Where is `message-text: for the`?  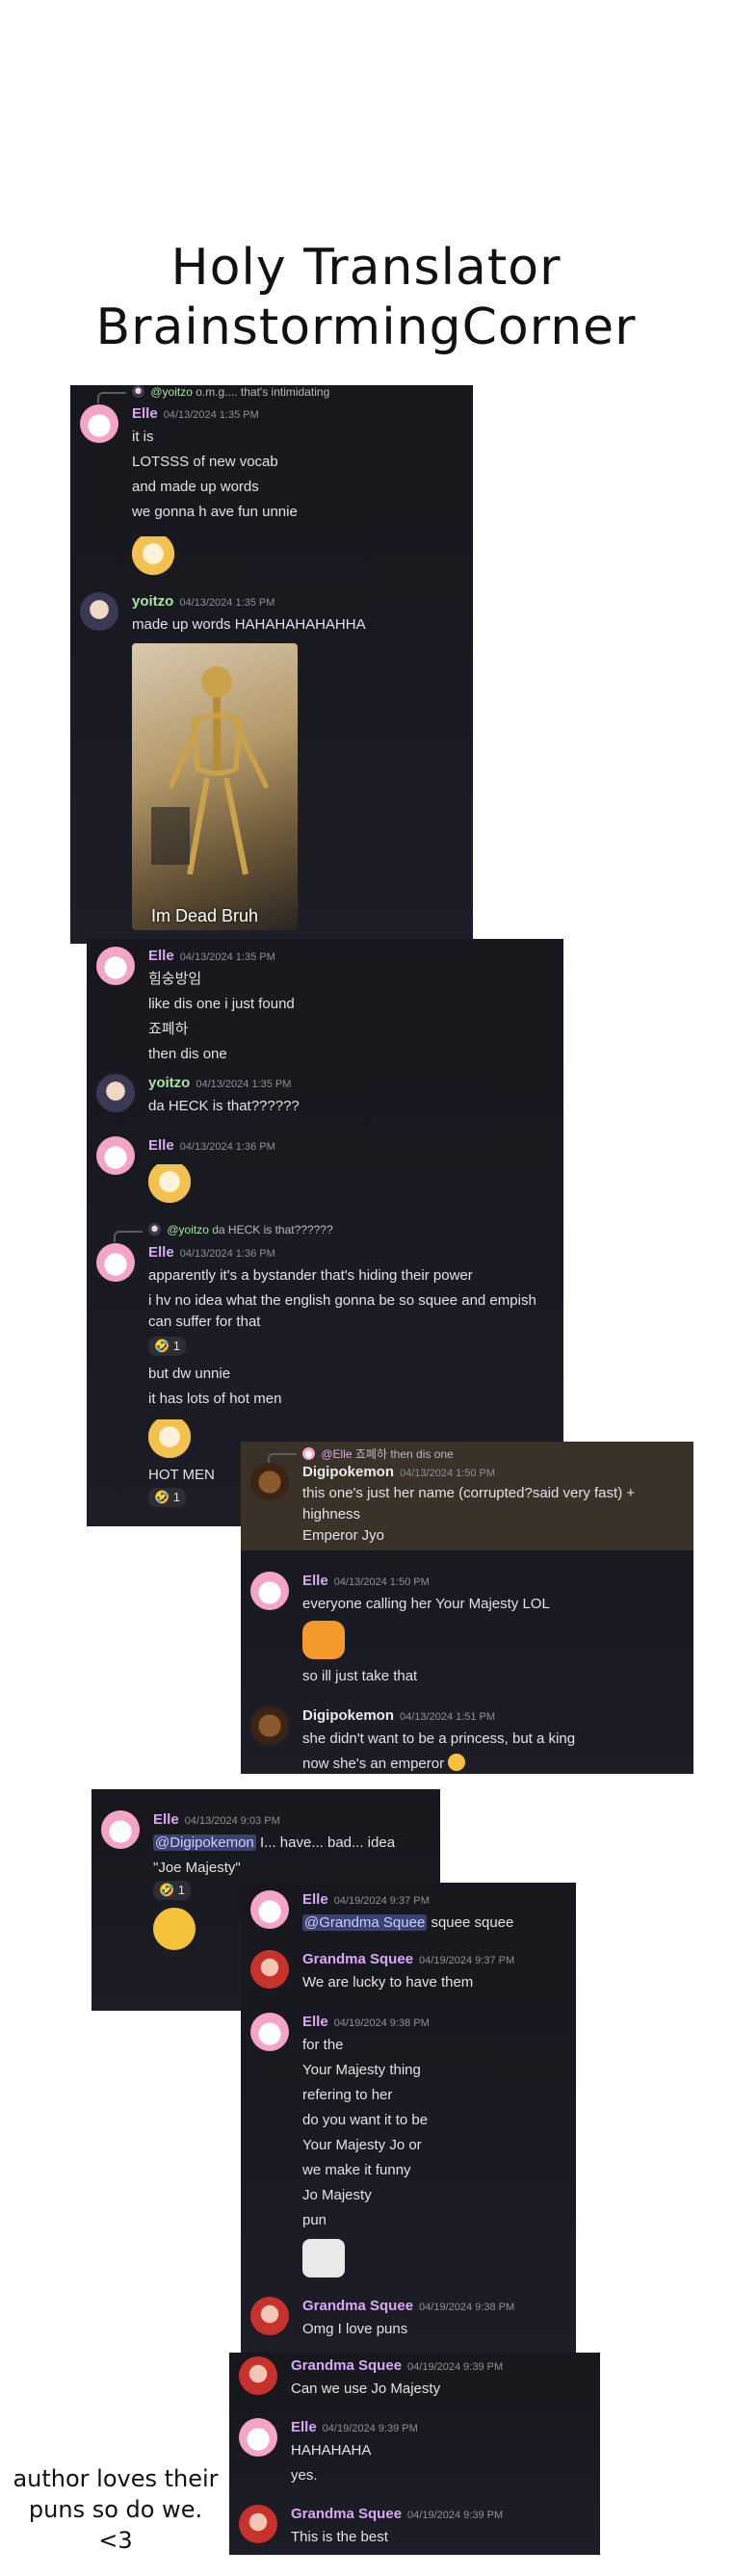 message-text: for the is located at coordinates (323, 2045).